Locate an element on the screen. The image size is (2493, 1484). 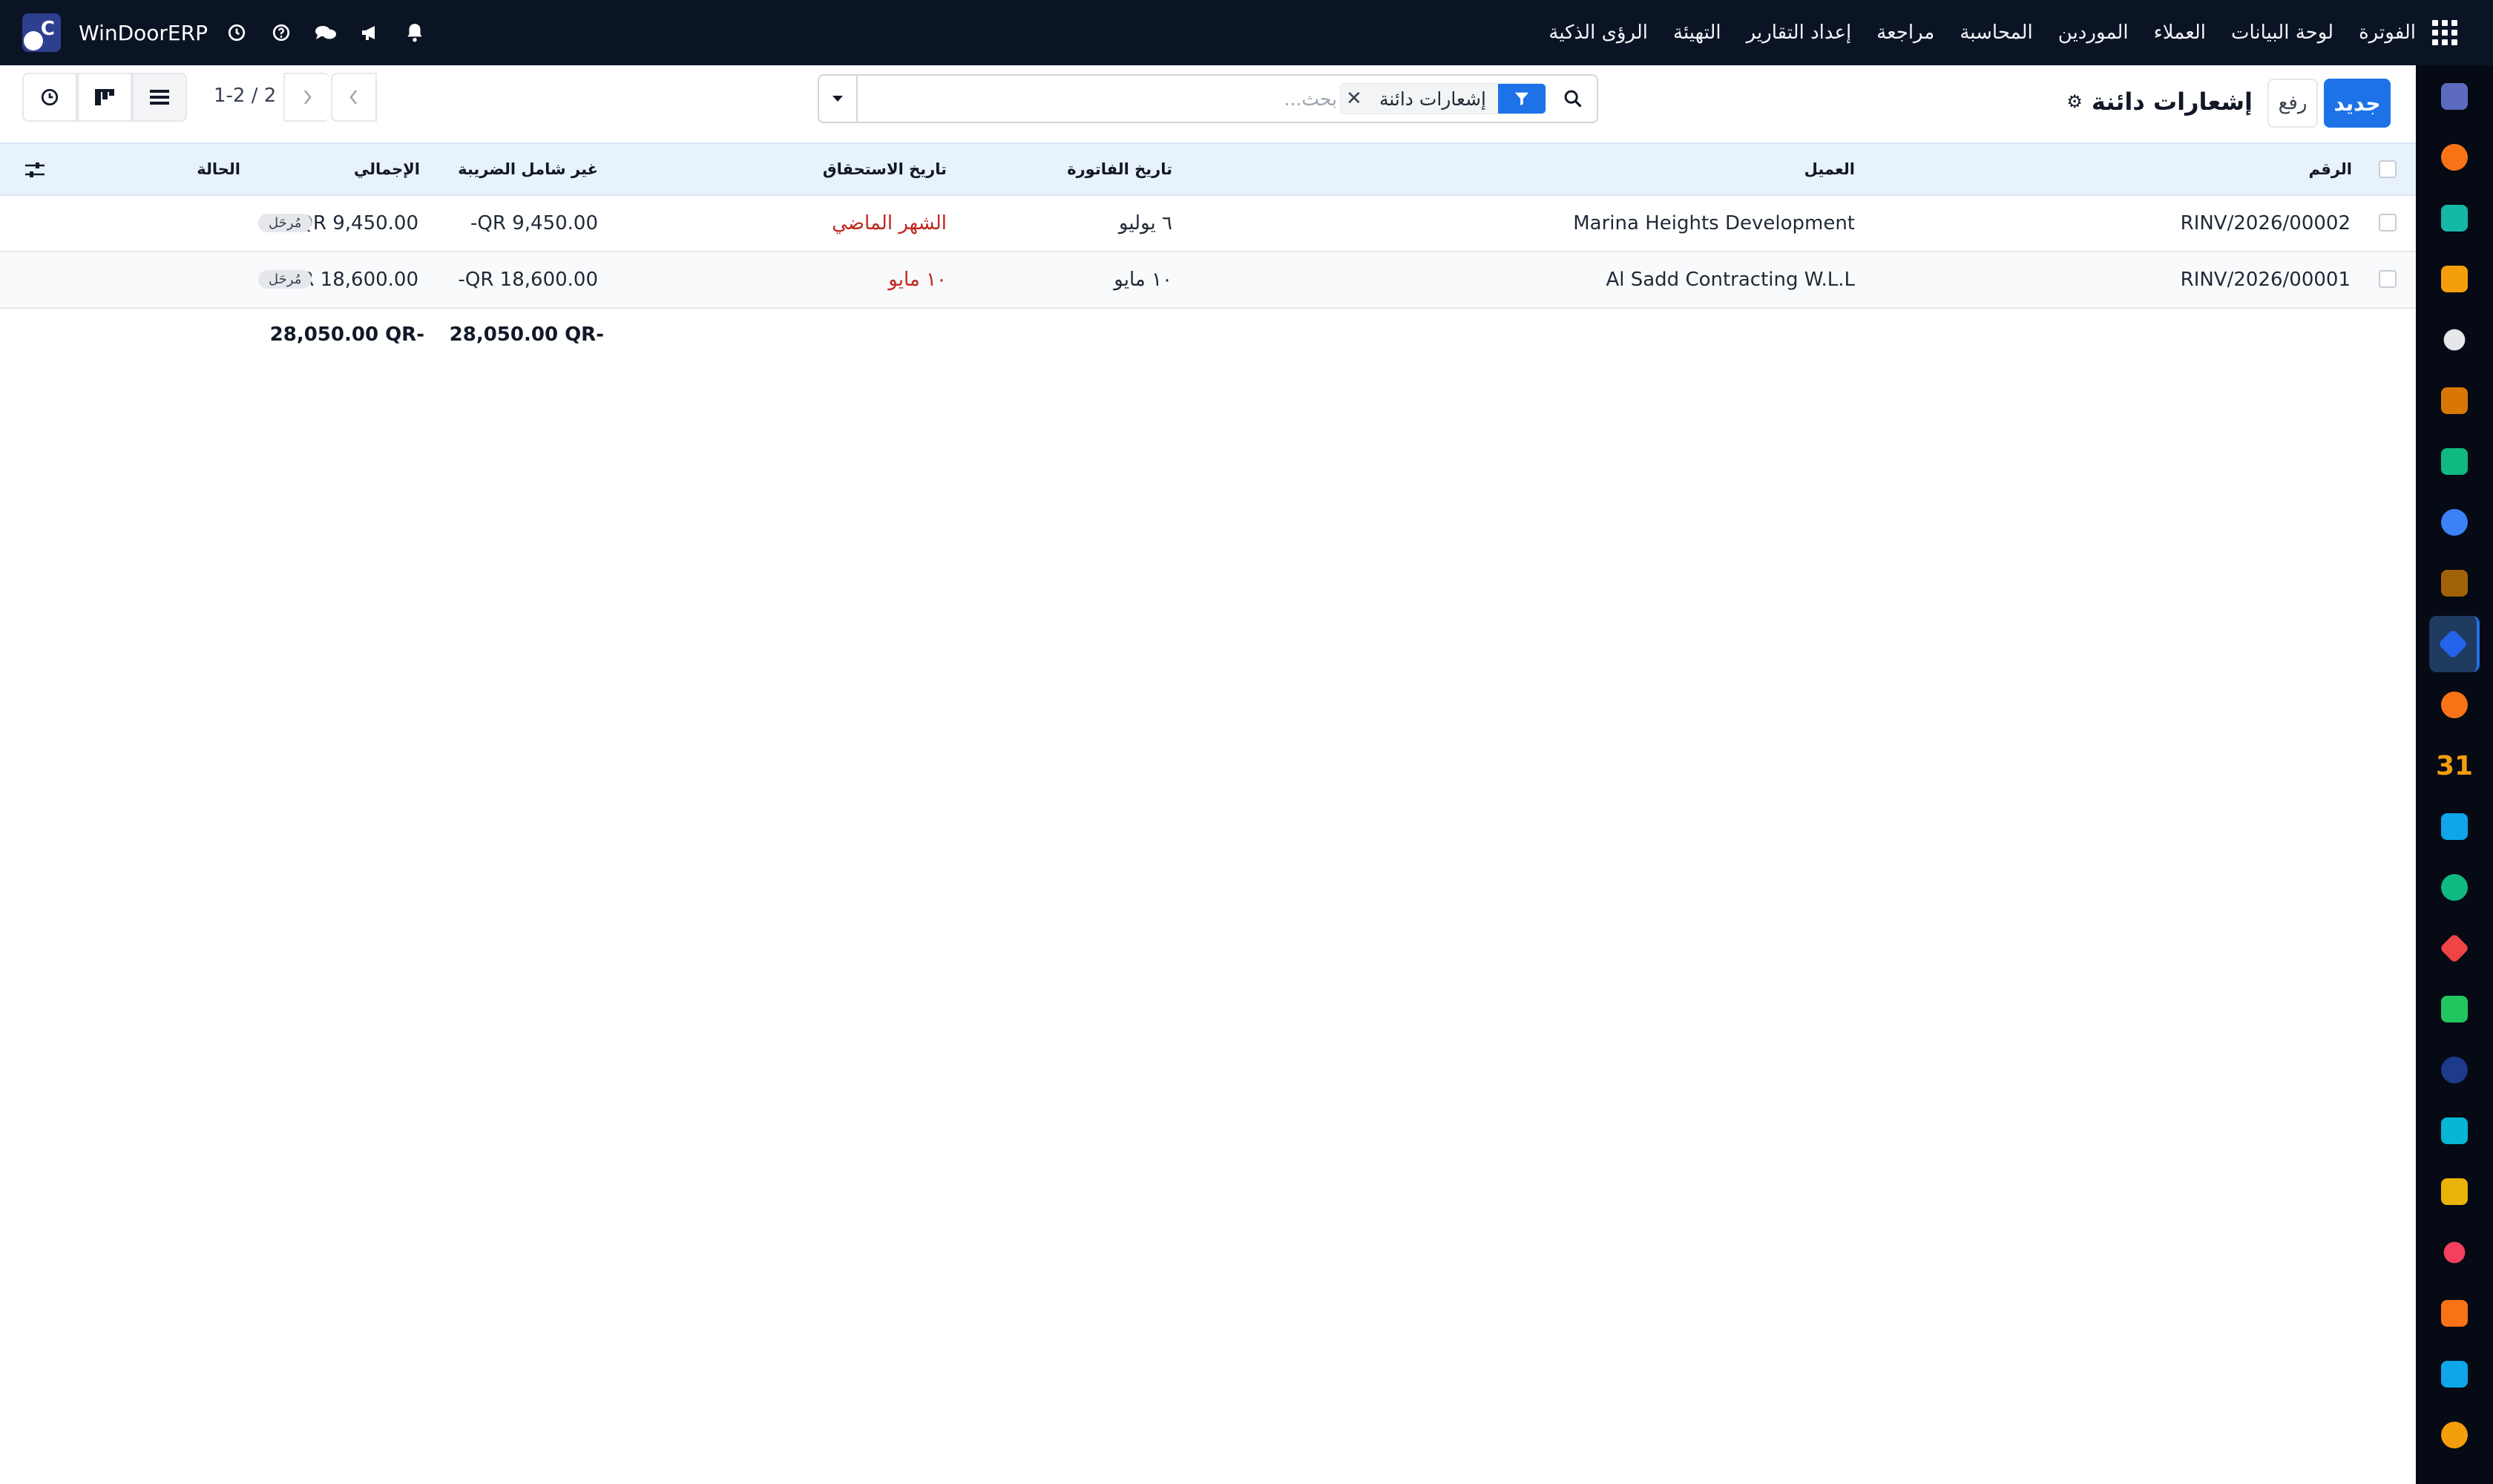
column-header-untaxed: غير شامل الضريبة is located at coordinates (528, 169).